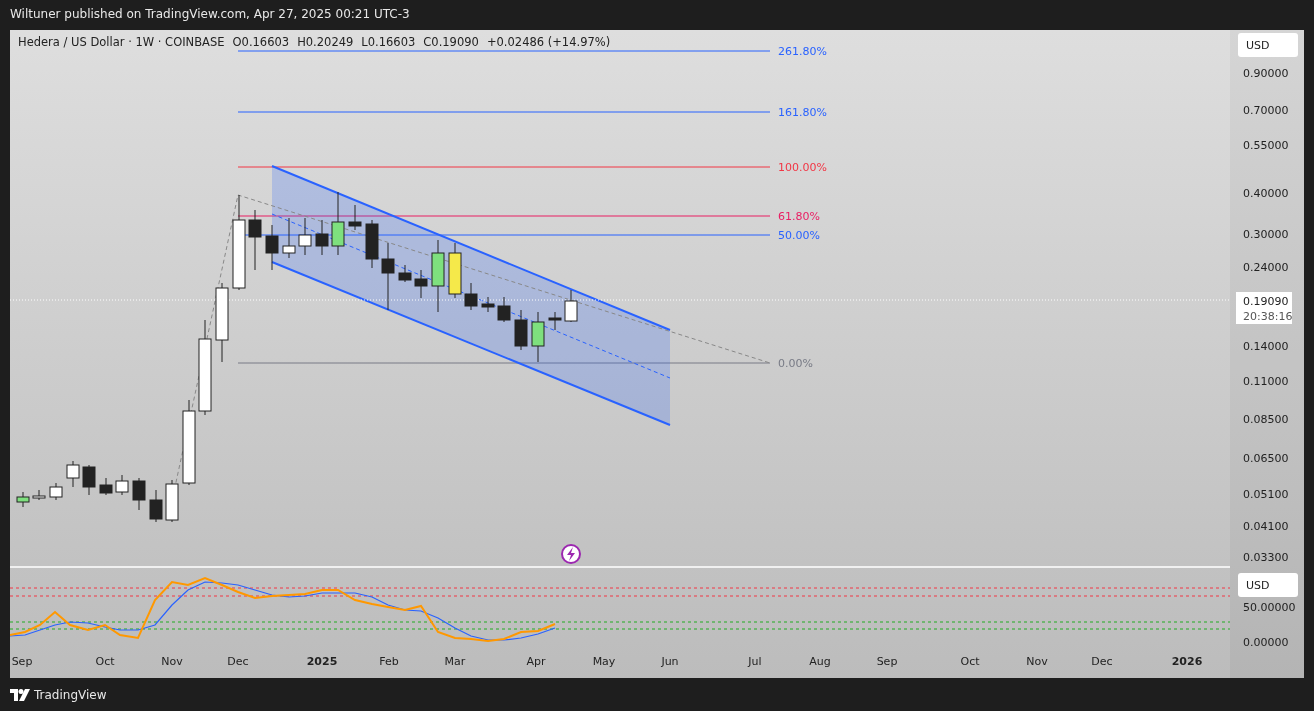  What do you see at coordinates (389, 661) in the screenshot?
I see `time-label: Feb` at bounding box center [389, 661].